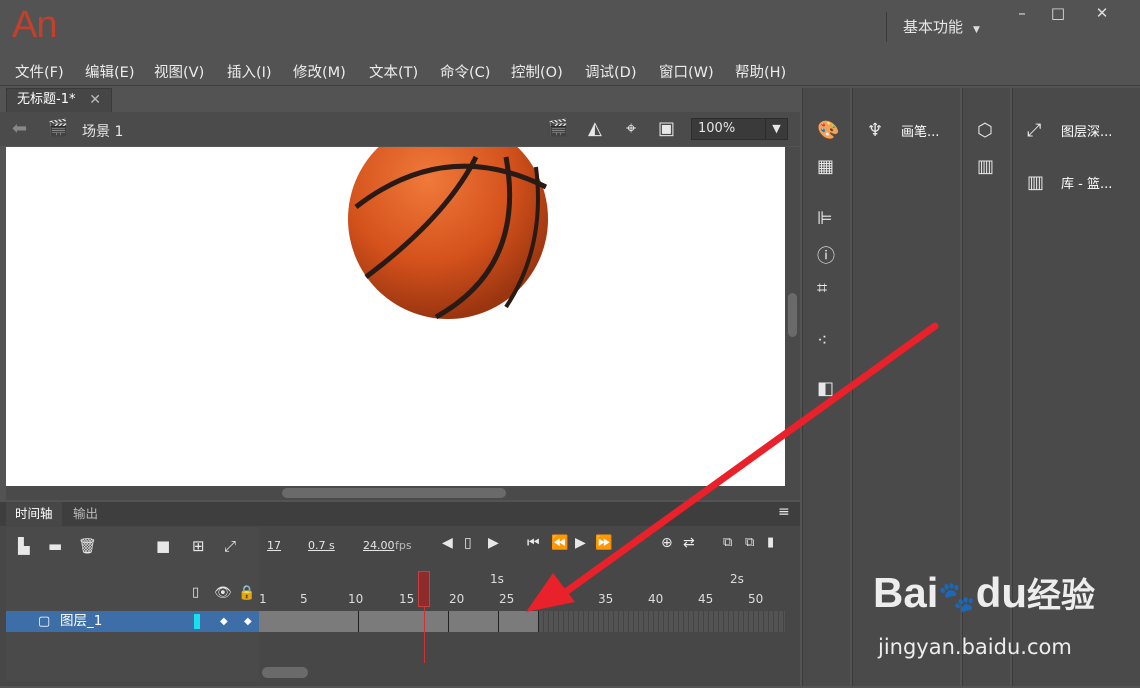 This screenshot has width=1140, height=688. Describe the element at coordinates (606, 599) in the screenshot. I see `ruler-tick: 35` at that location.